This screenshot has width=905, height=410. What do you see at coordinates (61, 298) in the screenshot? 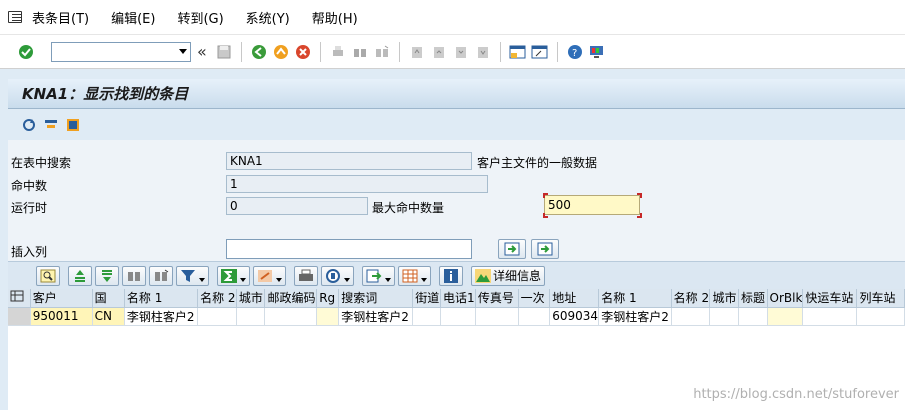
I see `column-header: 客户` at bounding box center [61, 298].